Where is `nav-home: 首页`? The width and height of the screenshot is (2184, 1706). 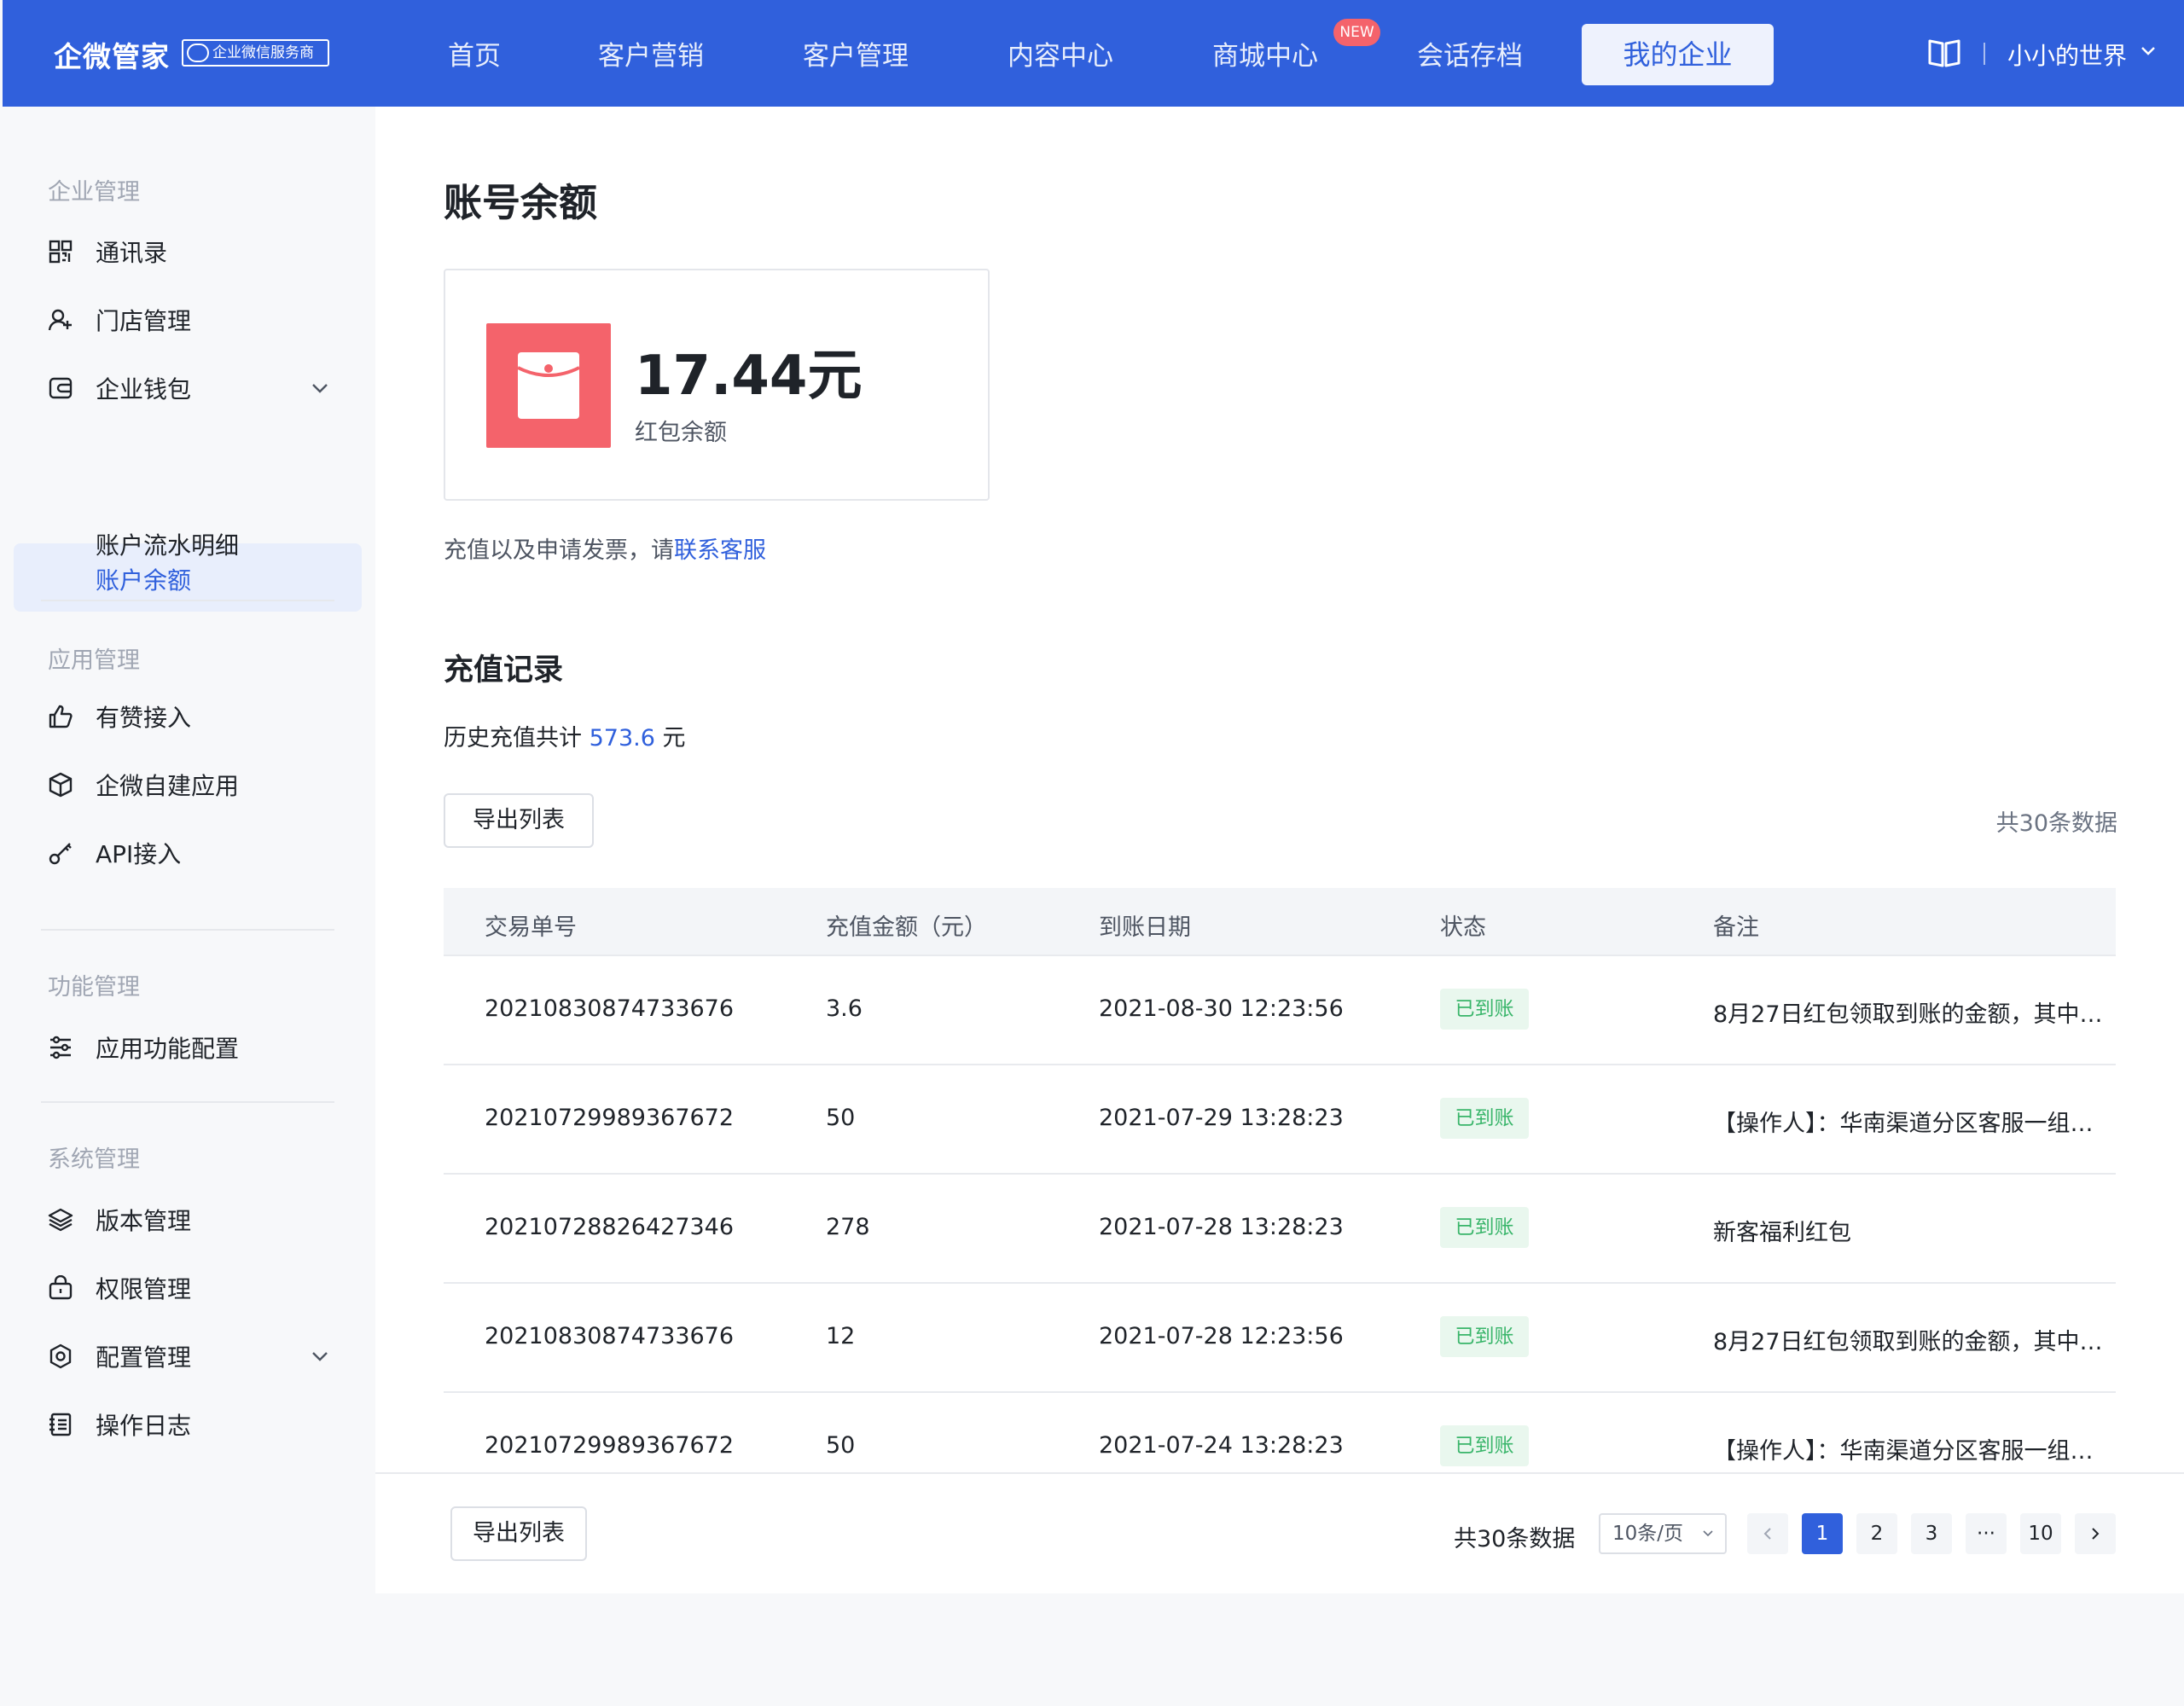
nav-home: 首页 is located at coordinates (475, 53).